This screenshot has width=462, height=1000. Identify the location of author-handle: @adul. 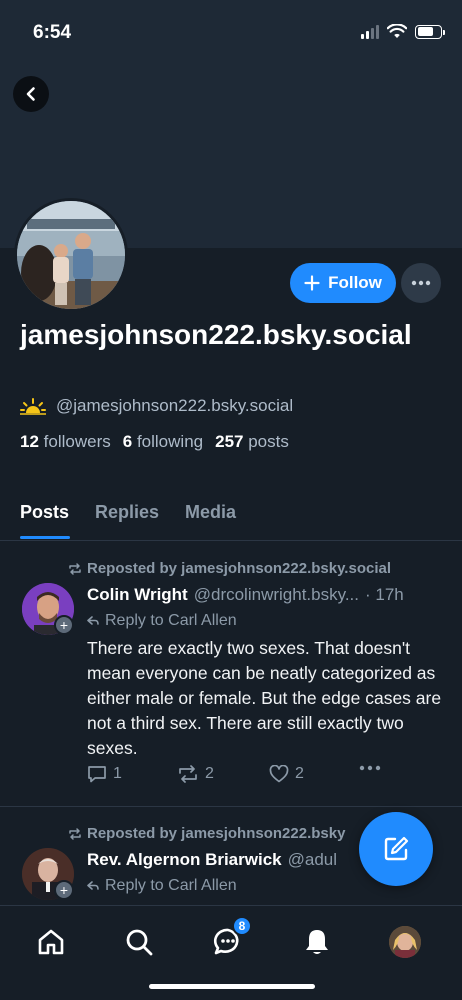
(312, 860).